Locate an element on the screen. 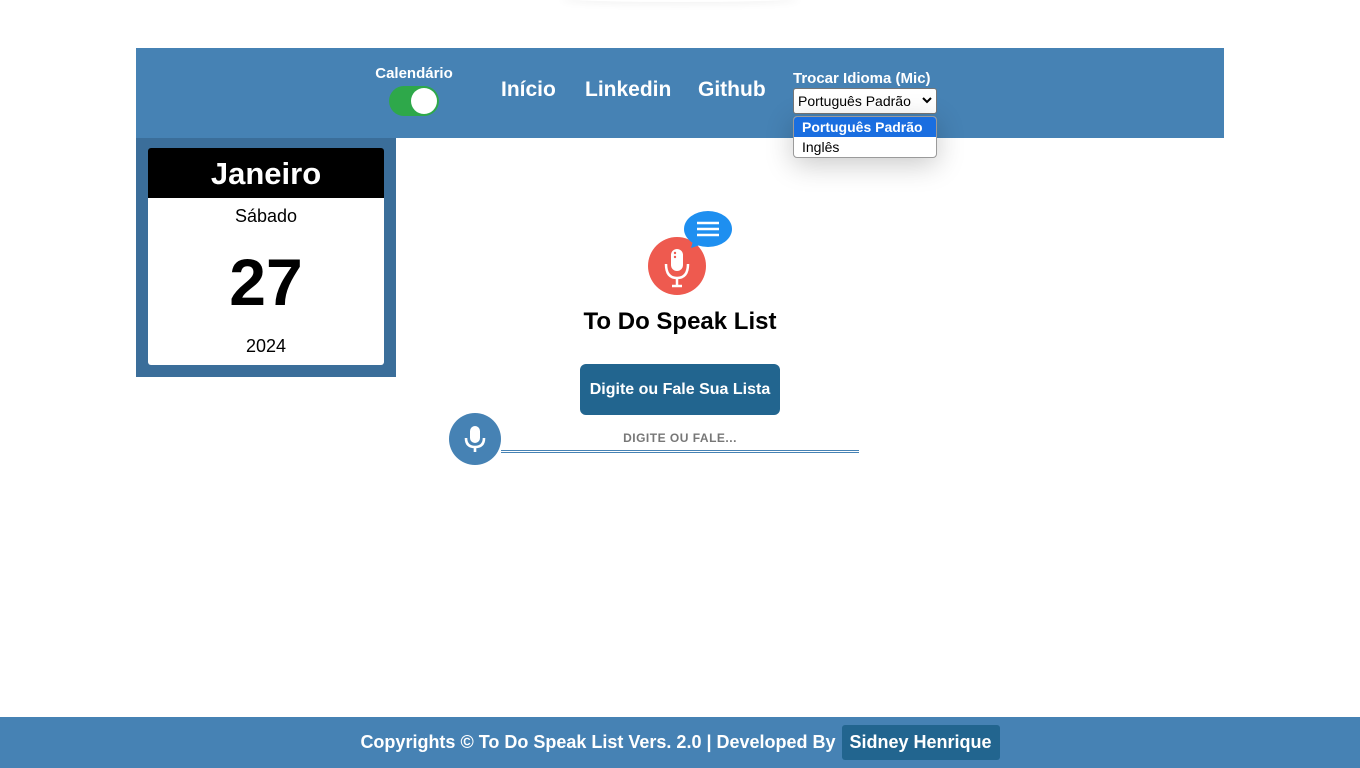 This screenshot has width=1360, height=768. type-or-speak-button: Digite ou Fale Sua Lista is located at coordinates (680, 389).